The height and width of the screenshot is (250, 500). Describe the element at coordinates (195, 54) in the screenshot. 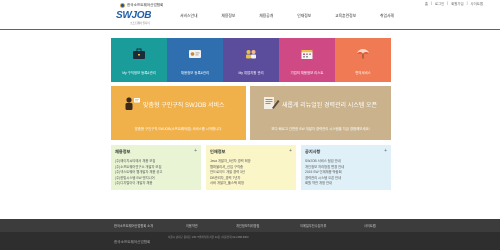

I see `id-card-icon` at that location.